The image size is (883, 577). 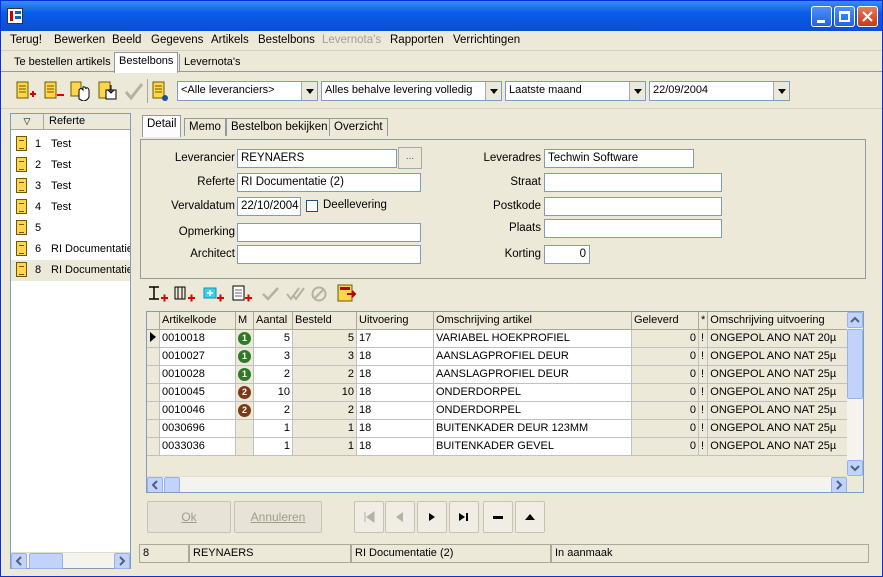 What do you see at coordinates (70, 228) in the screenshot?
I see `list-item: 5` at bounding box center [70, 228].